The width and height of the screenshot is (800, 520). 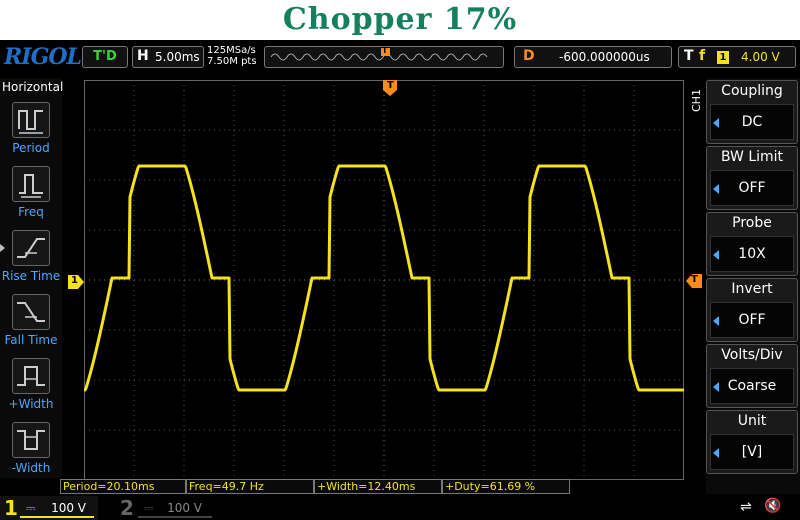 I want to click on ch2-scale-value: 100 V, so click(x=184, y=508).